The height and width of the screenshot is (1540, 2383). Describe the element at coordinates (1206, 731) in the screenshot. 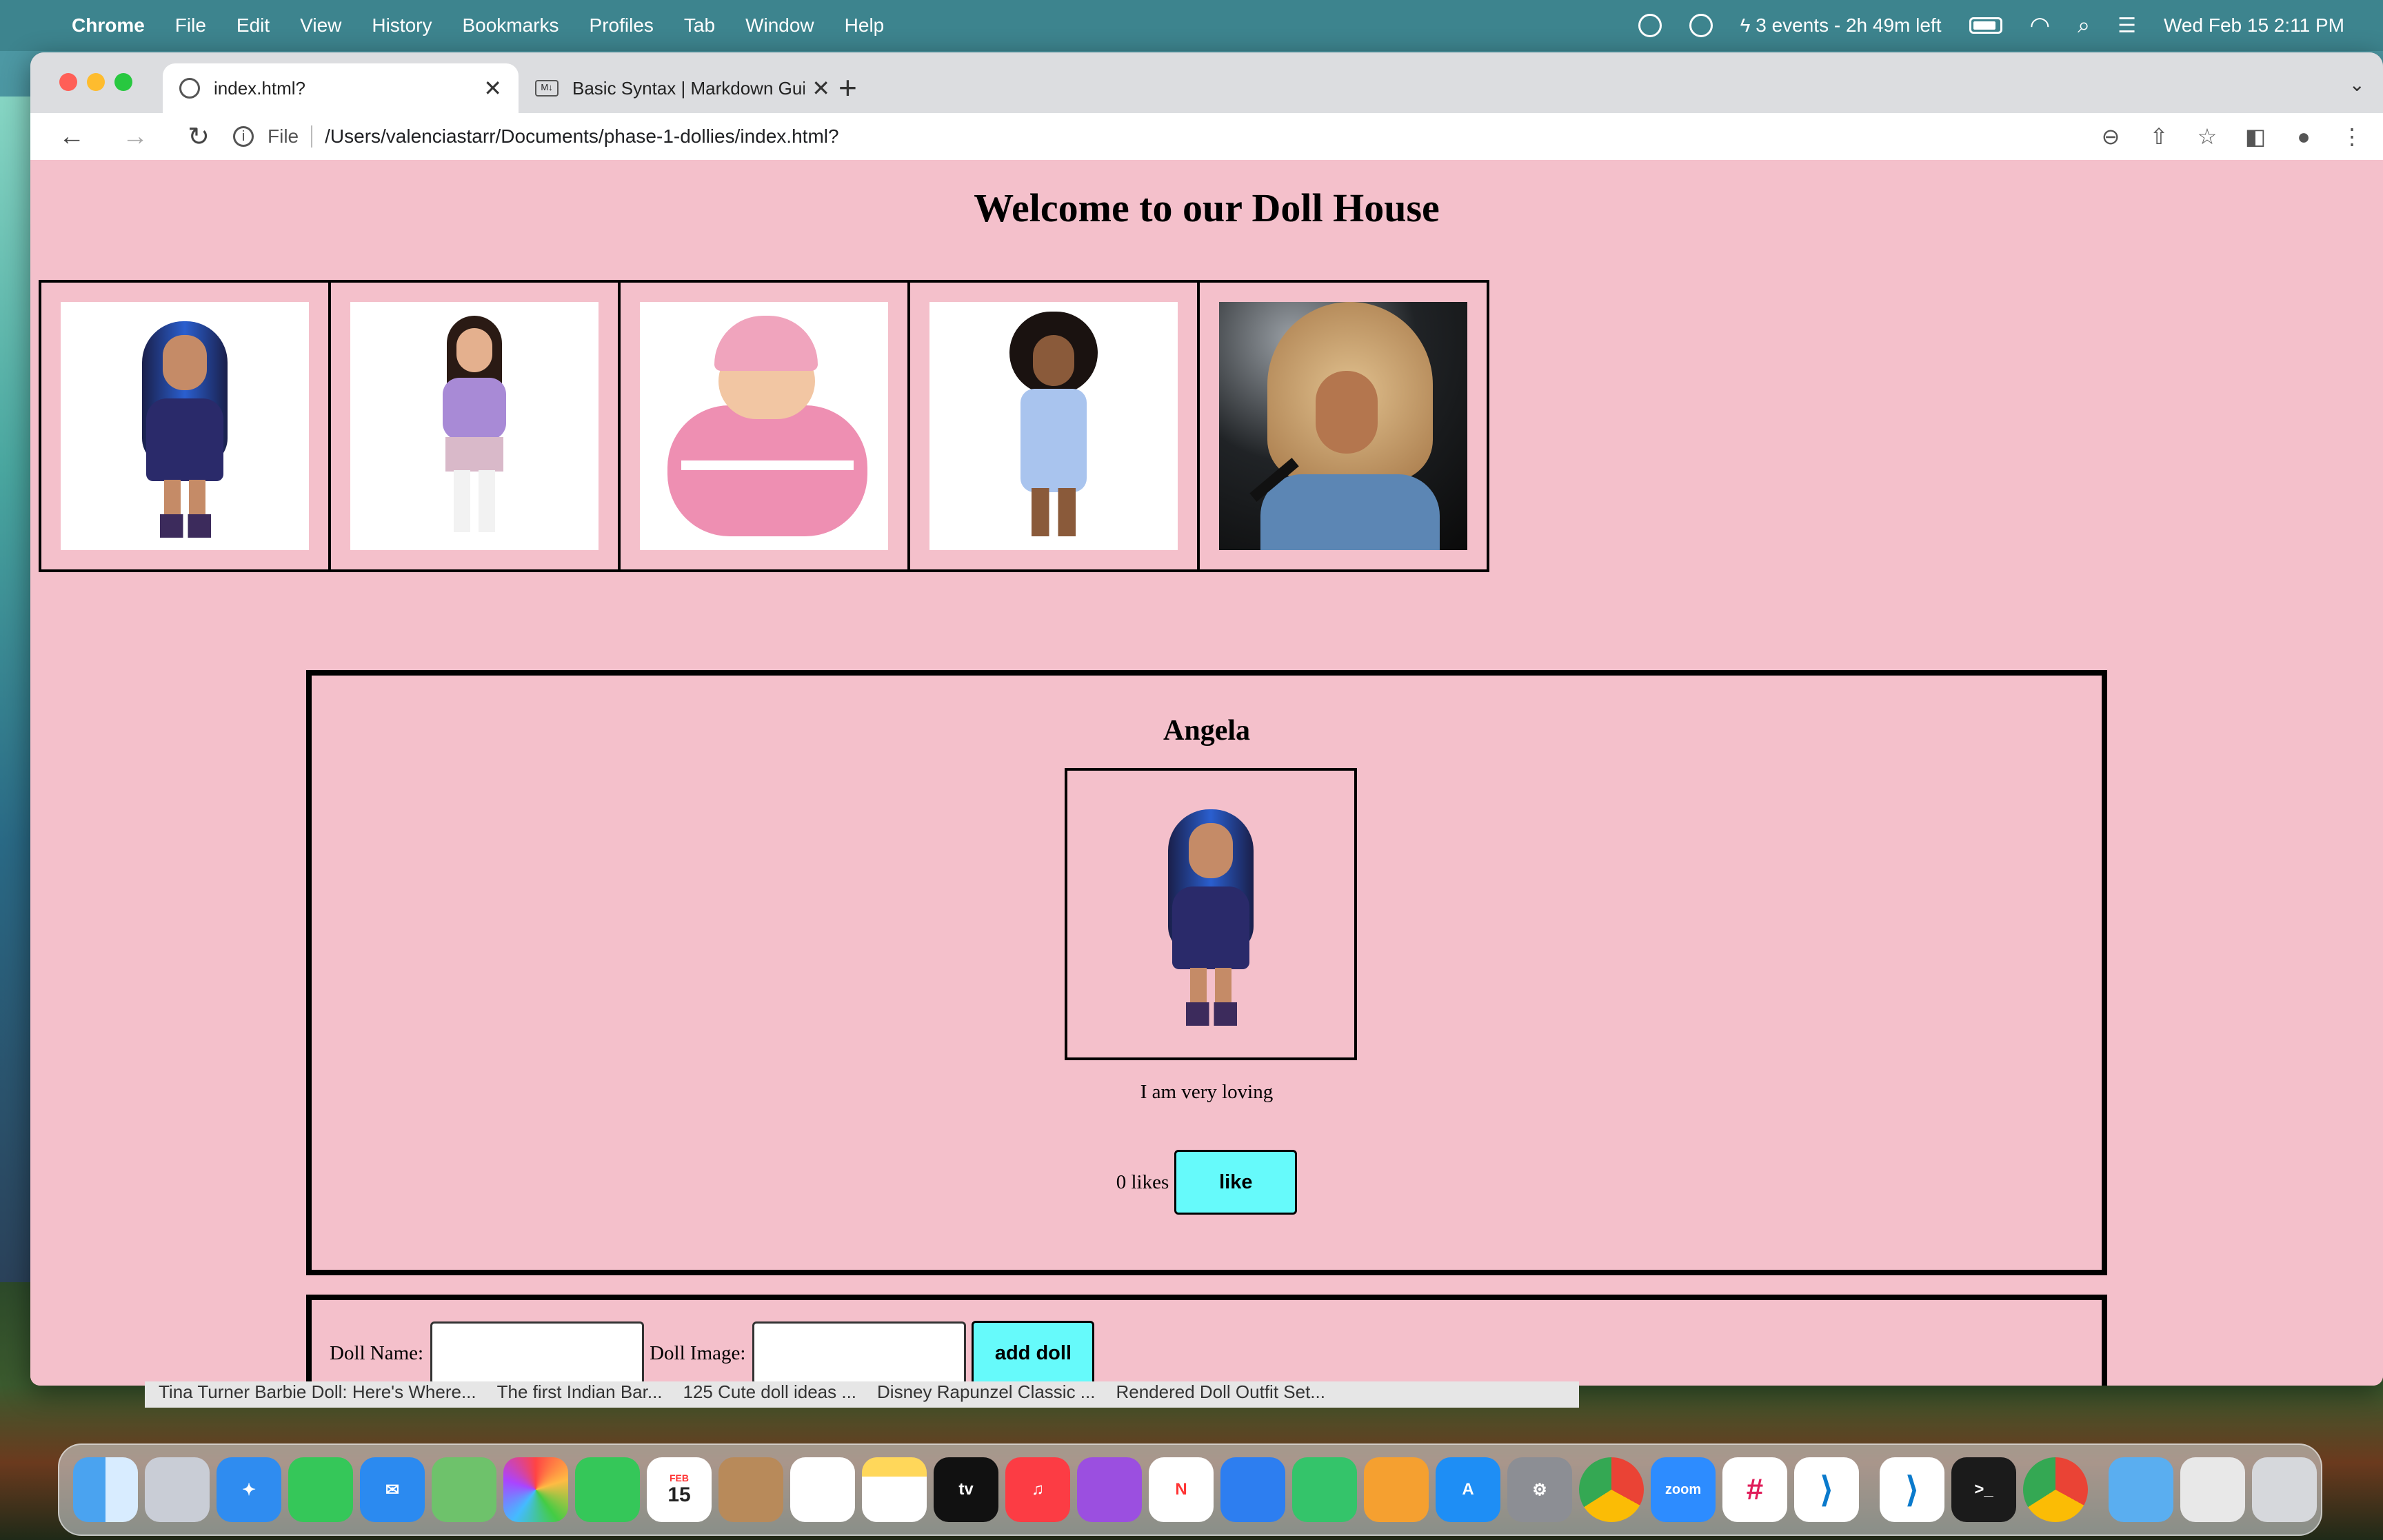

I see `doll-name: Angela` at that location.